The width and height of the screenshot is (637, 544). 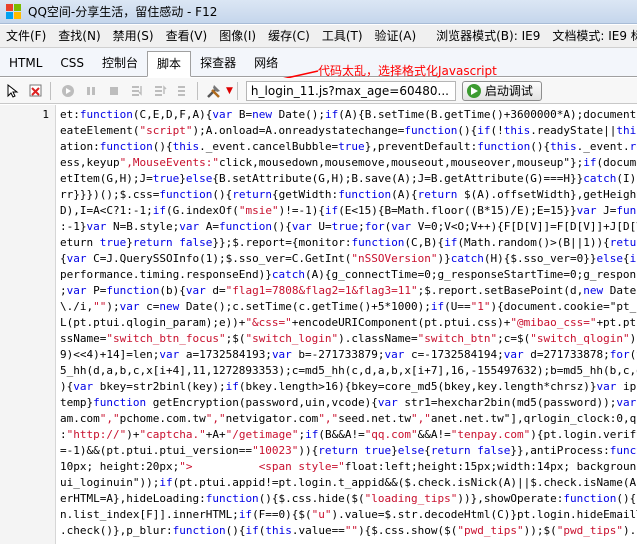 What do you see at coordinates (215, 91) in the screenshot?
I see `configuration-tools-icon` at bounding box center [215, 91].